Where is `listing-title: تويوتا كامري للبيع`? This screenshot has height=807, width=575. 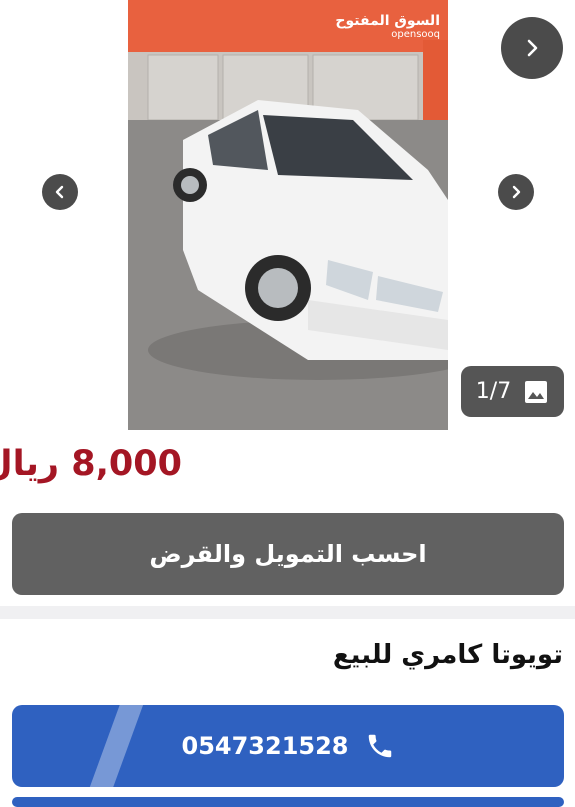
listing-title: تويوتا كامري للبيع is located at coordinates (447, 655).